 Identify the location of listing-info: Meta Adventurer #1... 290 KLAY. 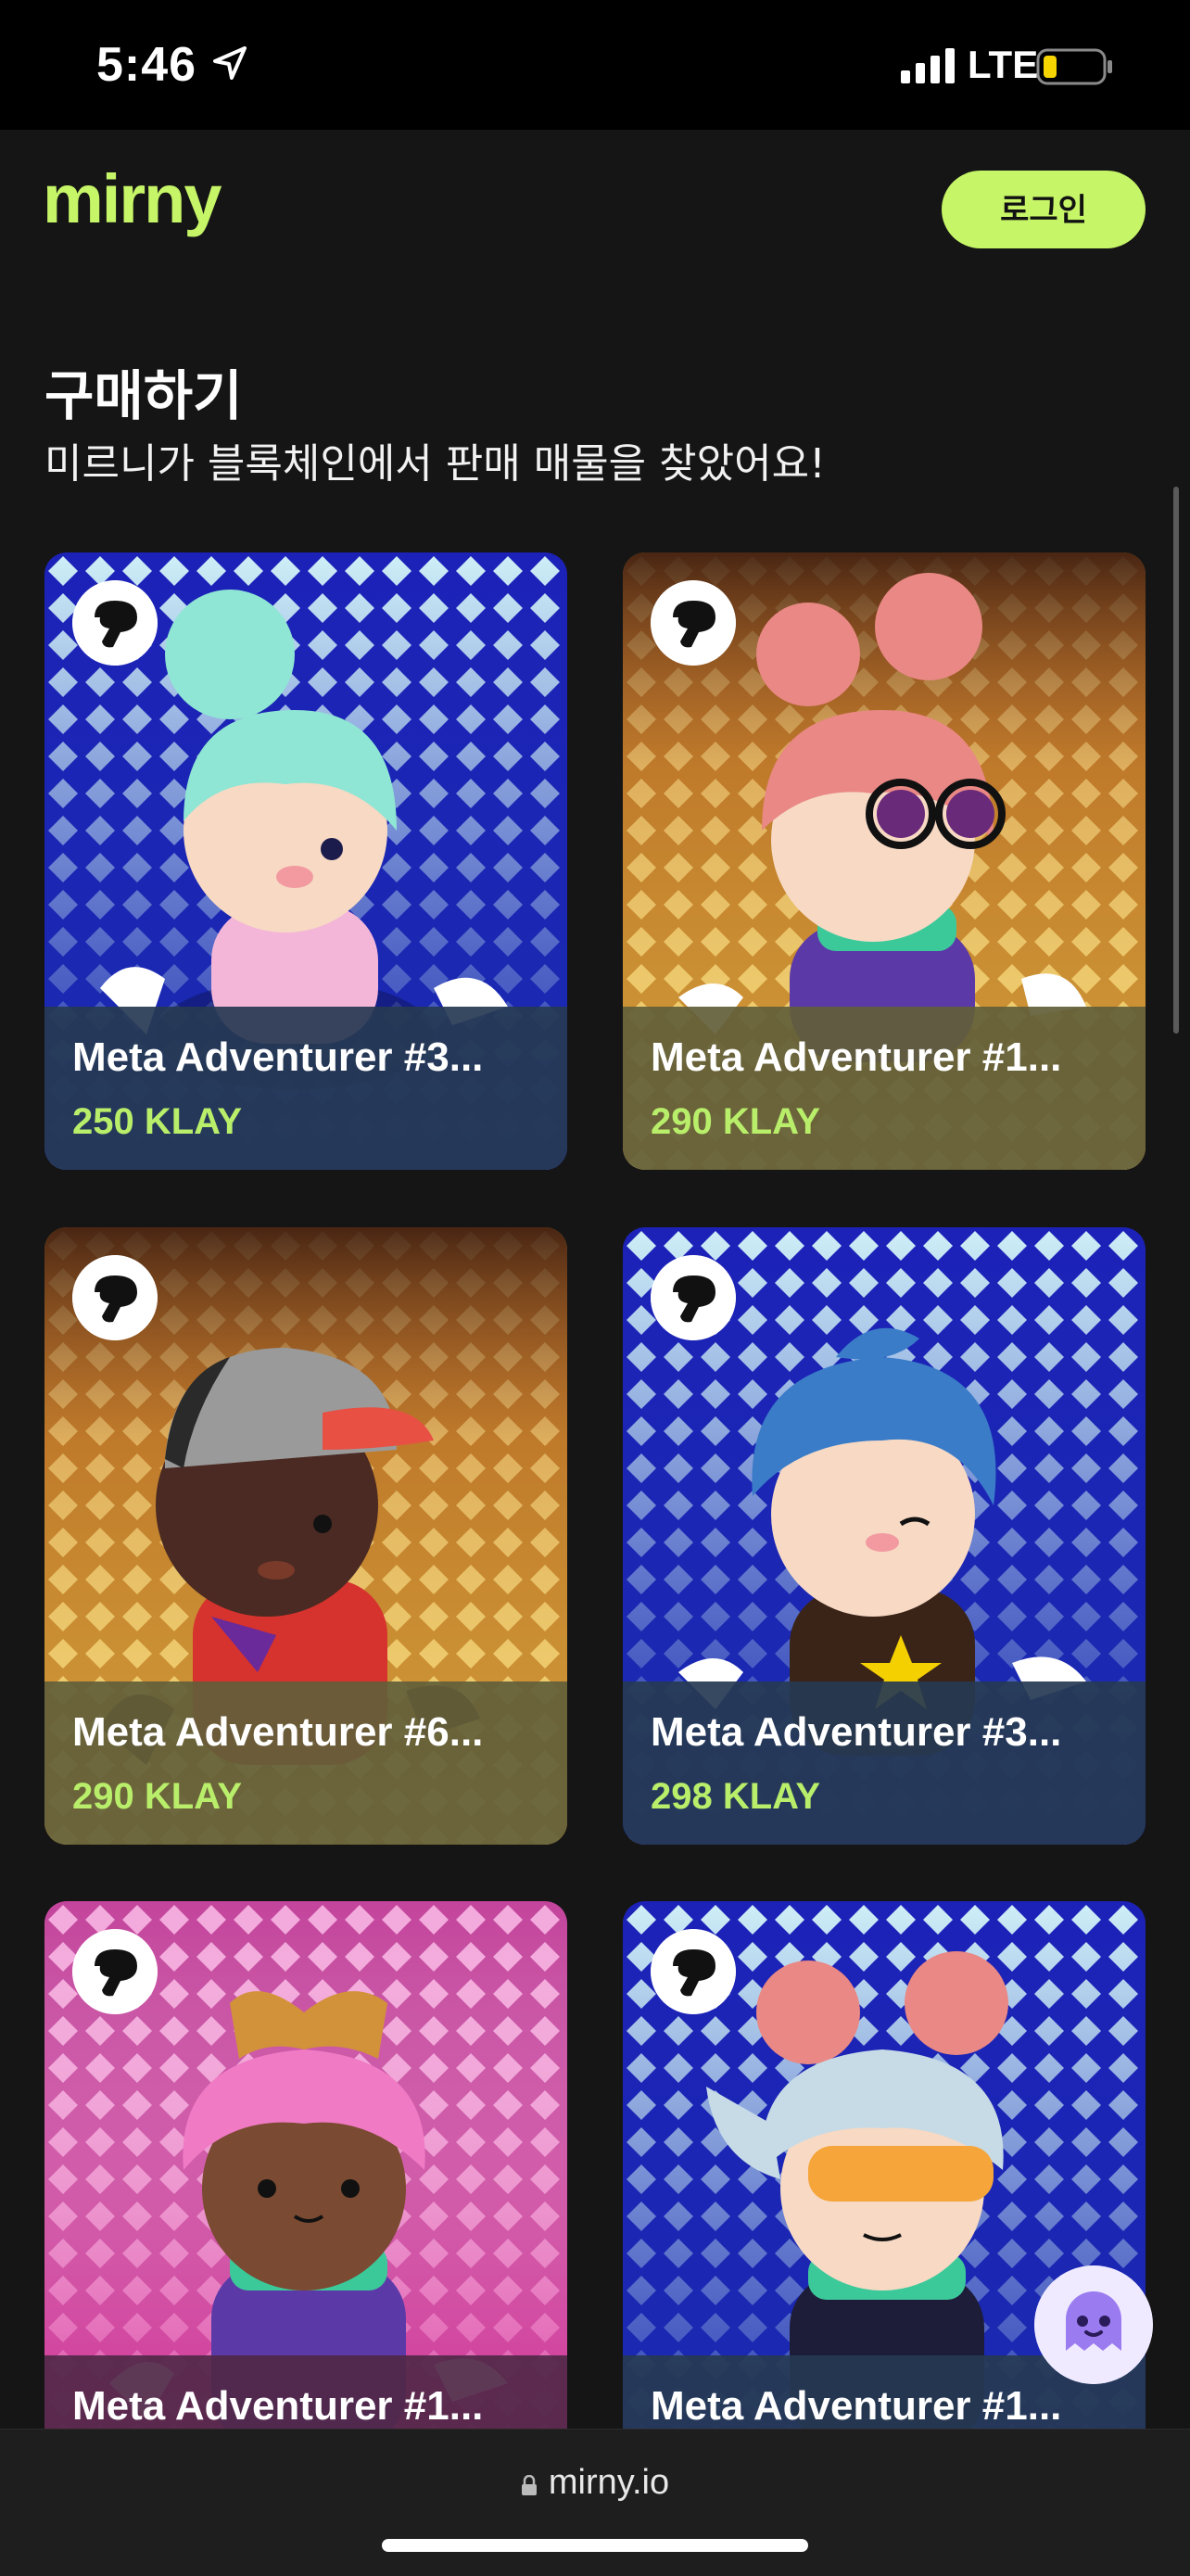
(884, 1088).